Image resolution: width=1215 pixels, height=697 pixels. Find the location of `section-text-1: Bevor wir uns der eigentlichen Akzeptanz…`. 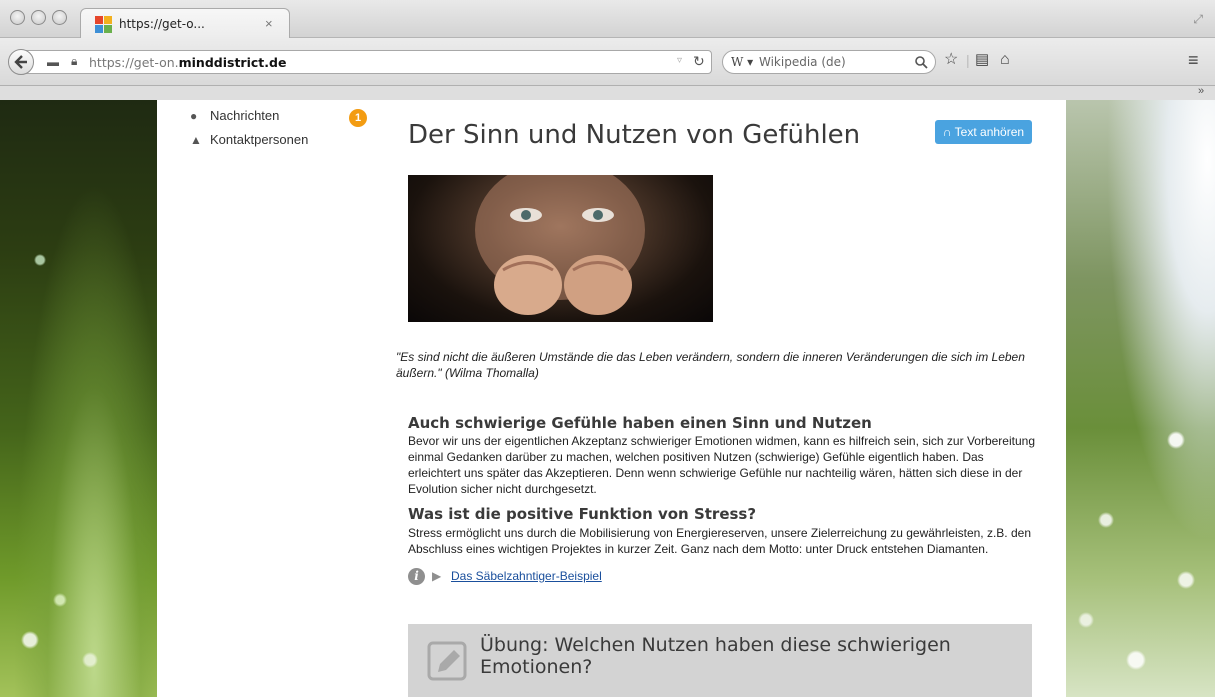

section-text-1: Bevor wir uns der eigentlichen Akzeptanz… is located at coordinates (721, 465).